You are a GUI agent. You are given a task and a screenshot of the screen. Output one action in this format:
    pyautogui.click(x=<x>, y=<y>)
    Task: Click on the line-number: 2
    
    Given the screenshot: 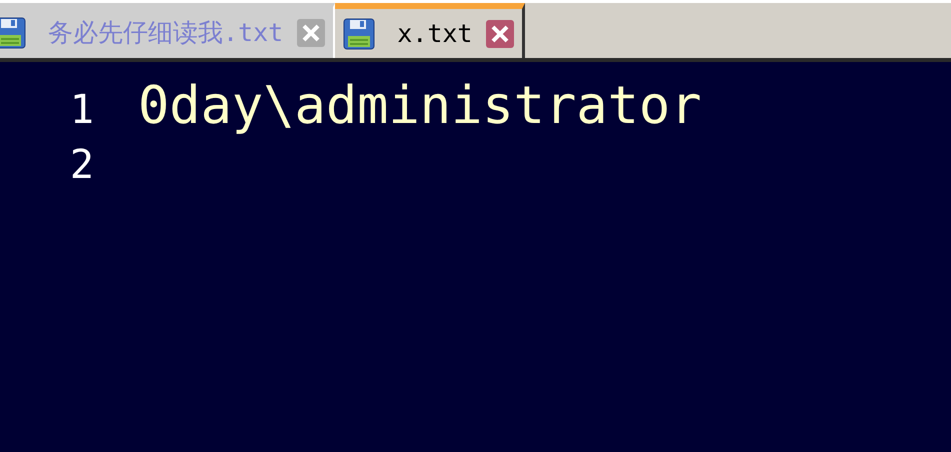 What is the action you would take?
    pyautogui.click(x=81, y=165)
    